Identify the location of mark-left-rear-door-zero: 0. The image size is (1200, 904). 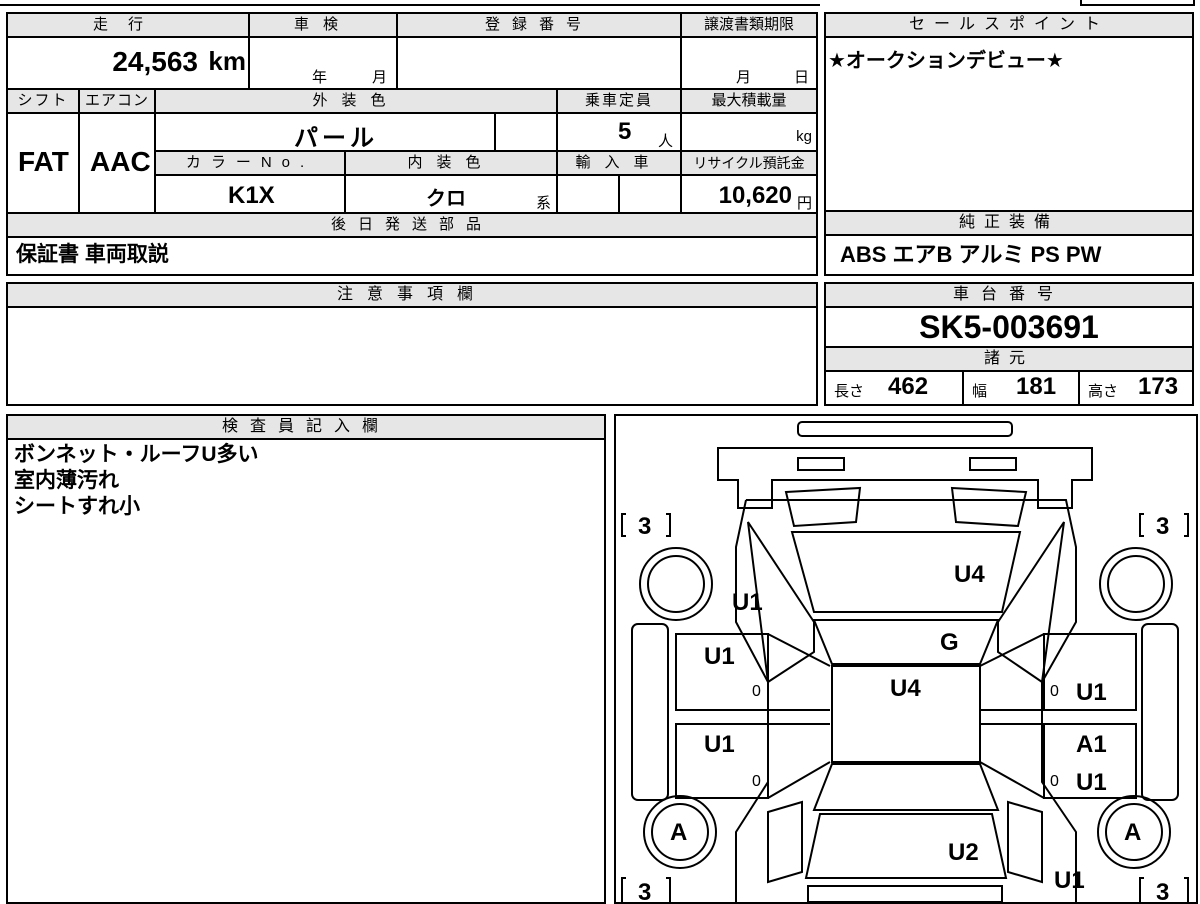
(756, 781).